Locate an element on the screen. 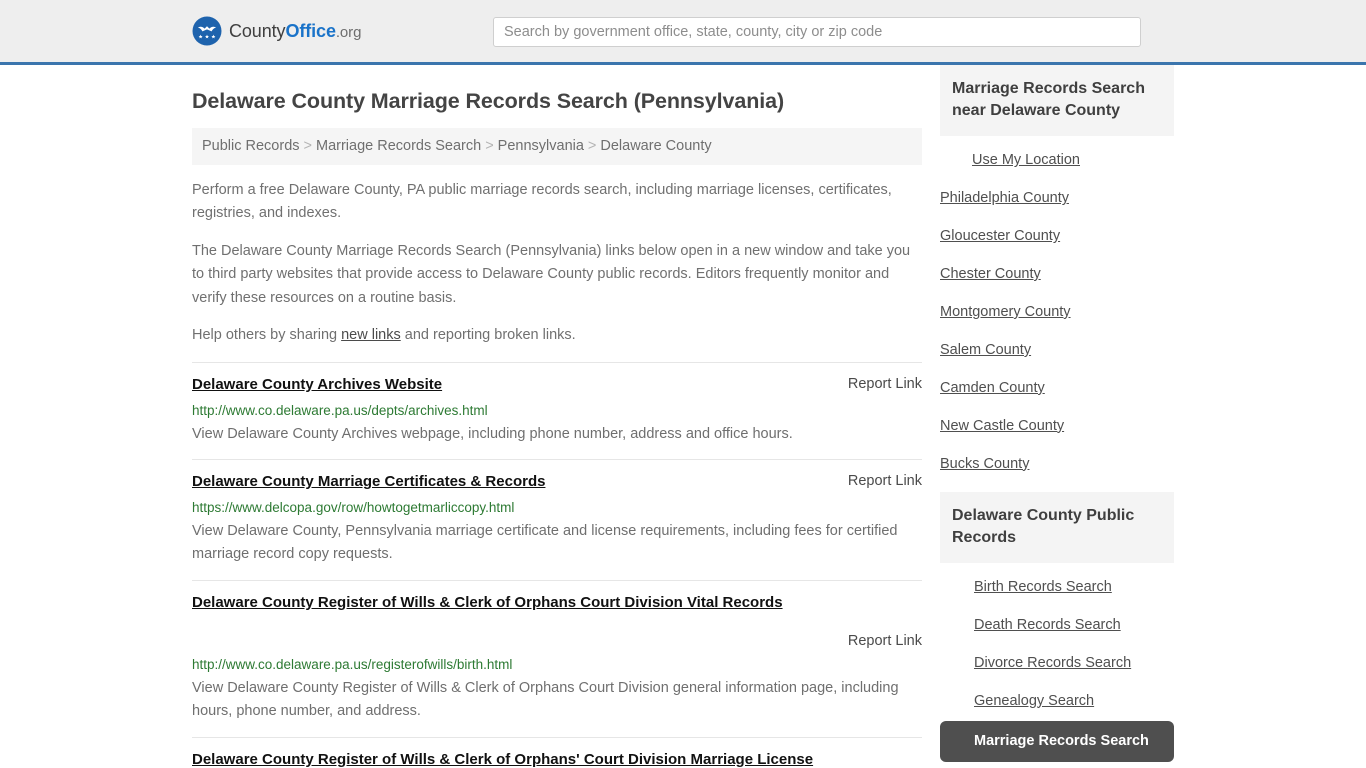 The height and width of the screenshot is (768, 1366). result-title-link: Delaware County Archives Website is located at coordinates (317, 385).